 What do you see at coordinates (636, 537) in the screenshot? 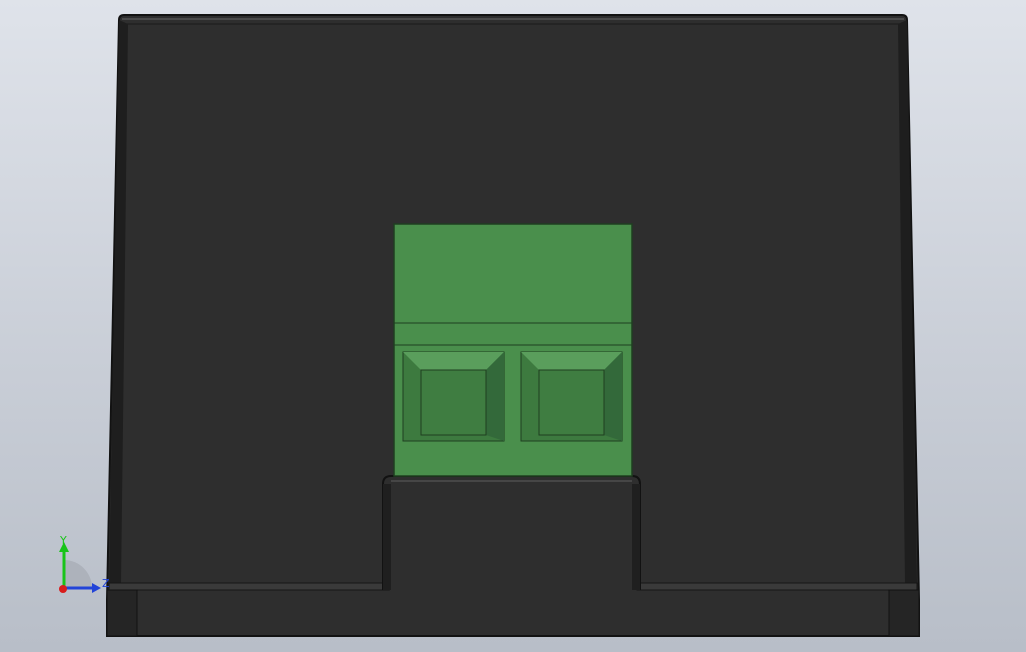
I see `housing-notch-right-edge` at bounding box center [636, 537].